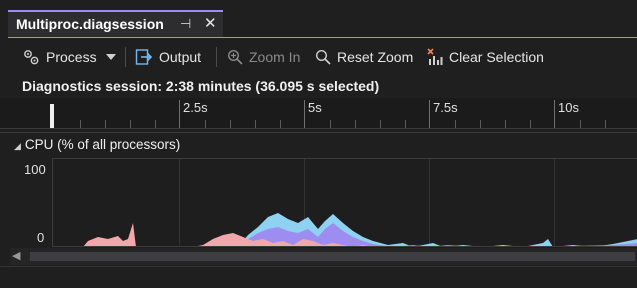 The image size is (637, 288). I want to click on magnifier-icon, so click(323, 57).